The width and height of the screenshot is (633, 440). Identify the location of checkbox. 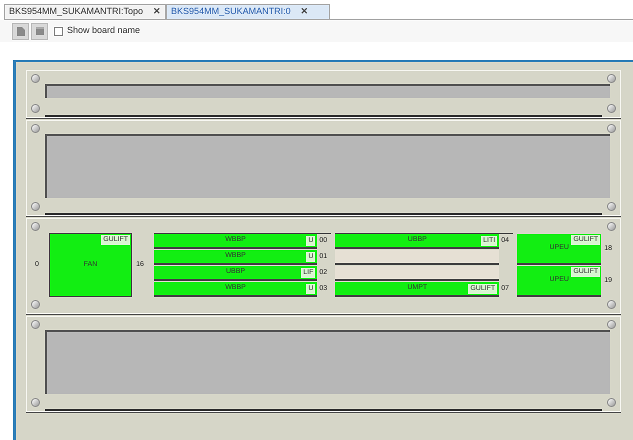
(58, 31).